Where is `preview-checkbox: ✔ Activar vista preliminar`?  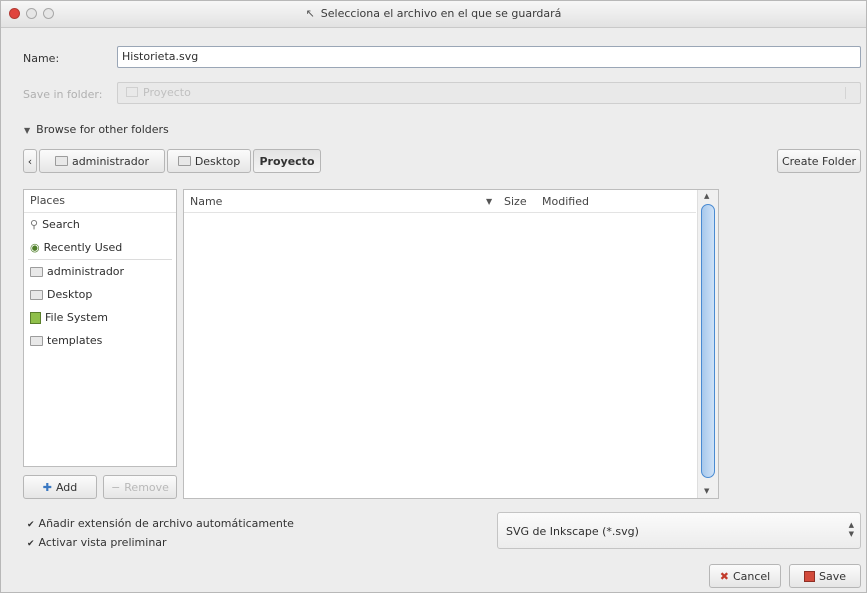
preview-checkbox: ✔ Activar vista preliminar is located at coordinates (97, 542).